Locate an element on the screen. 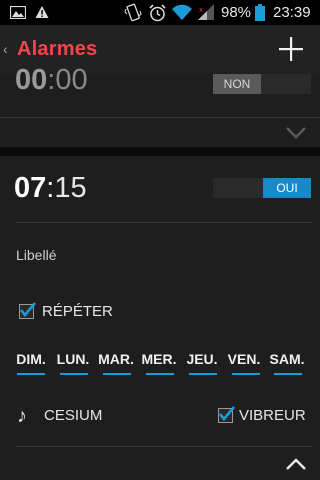 The image size is (320, 480). alarm-2-minutes: 15 is located at coordinates (70, 188).